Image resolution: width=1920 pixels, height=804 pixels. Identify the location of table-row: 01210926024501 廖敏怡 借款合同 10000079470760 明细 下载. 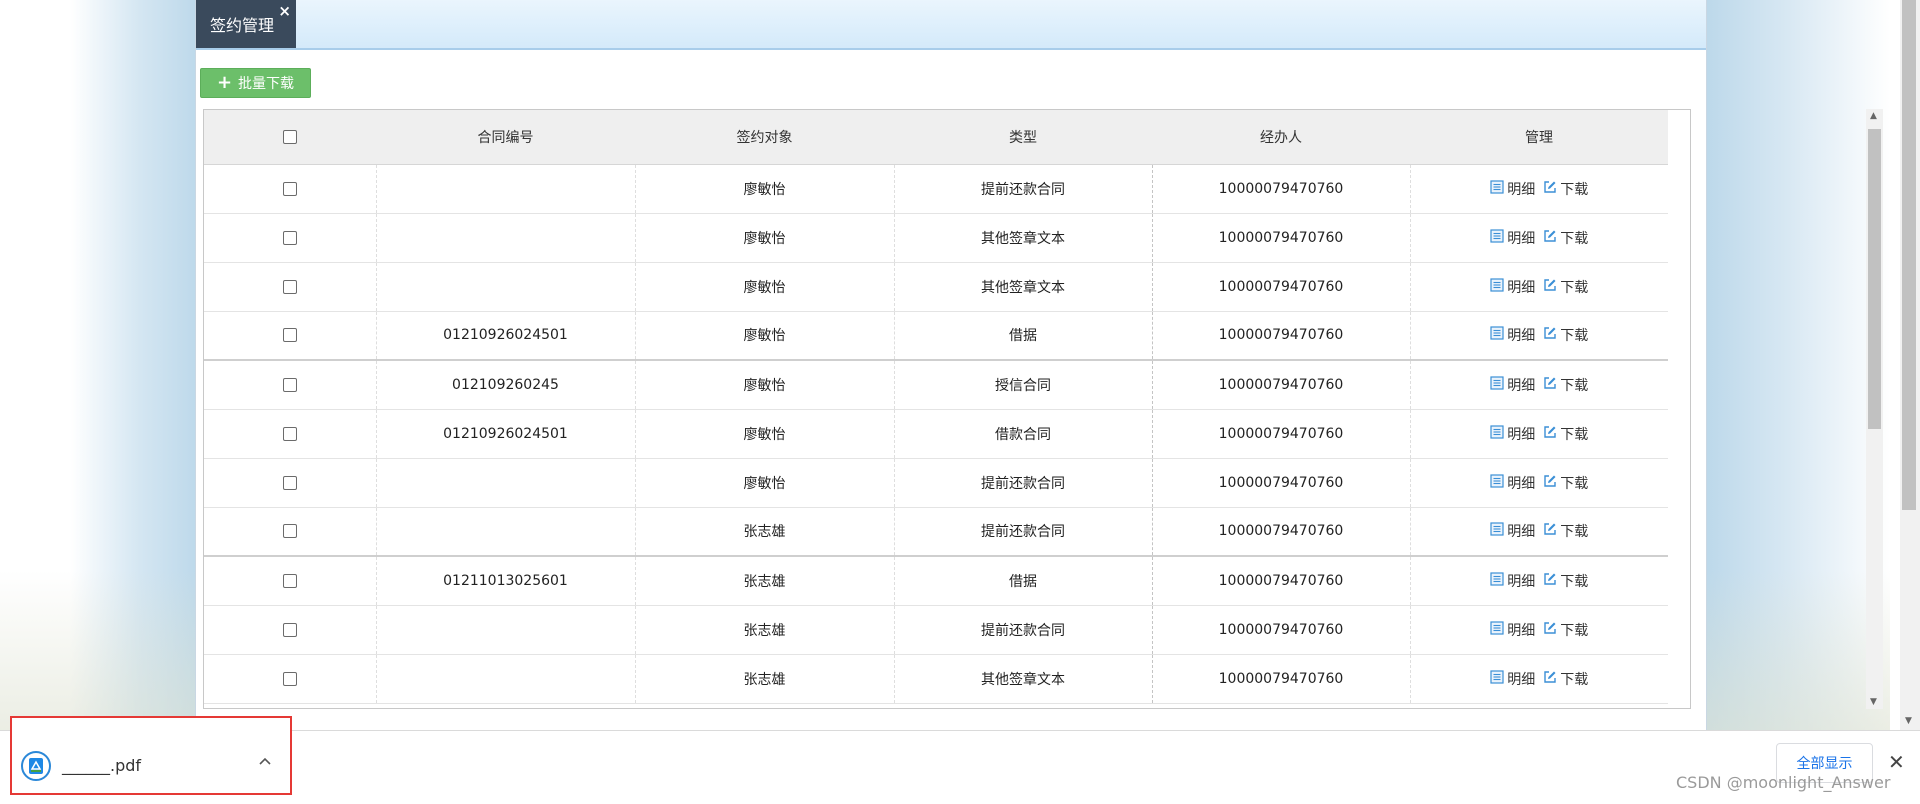
(936, 434).